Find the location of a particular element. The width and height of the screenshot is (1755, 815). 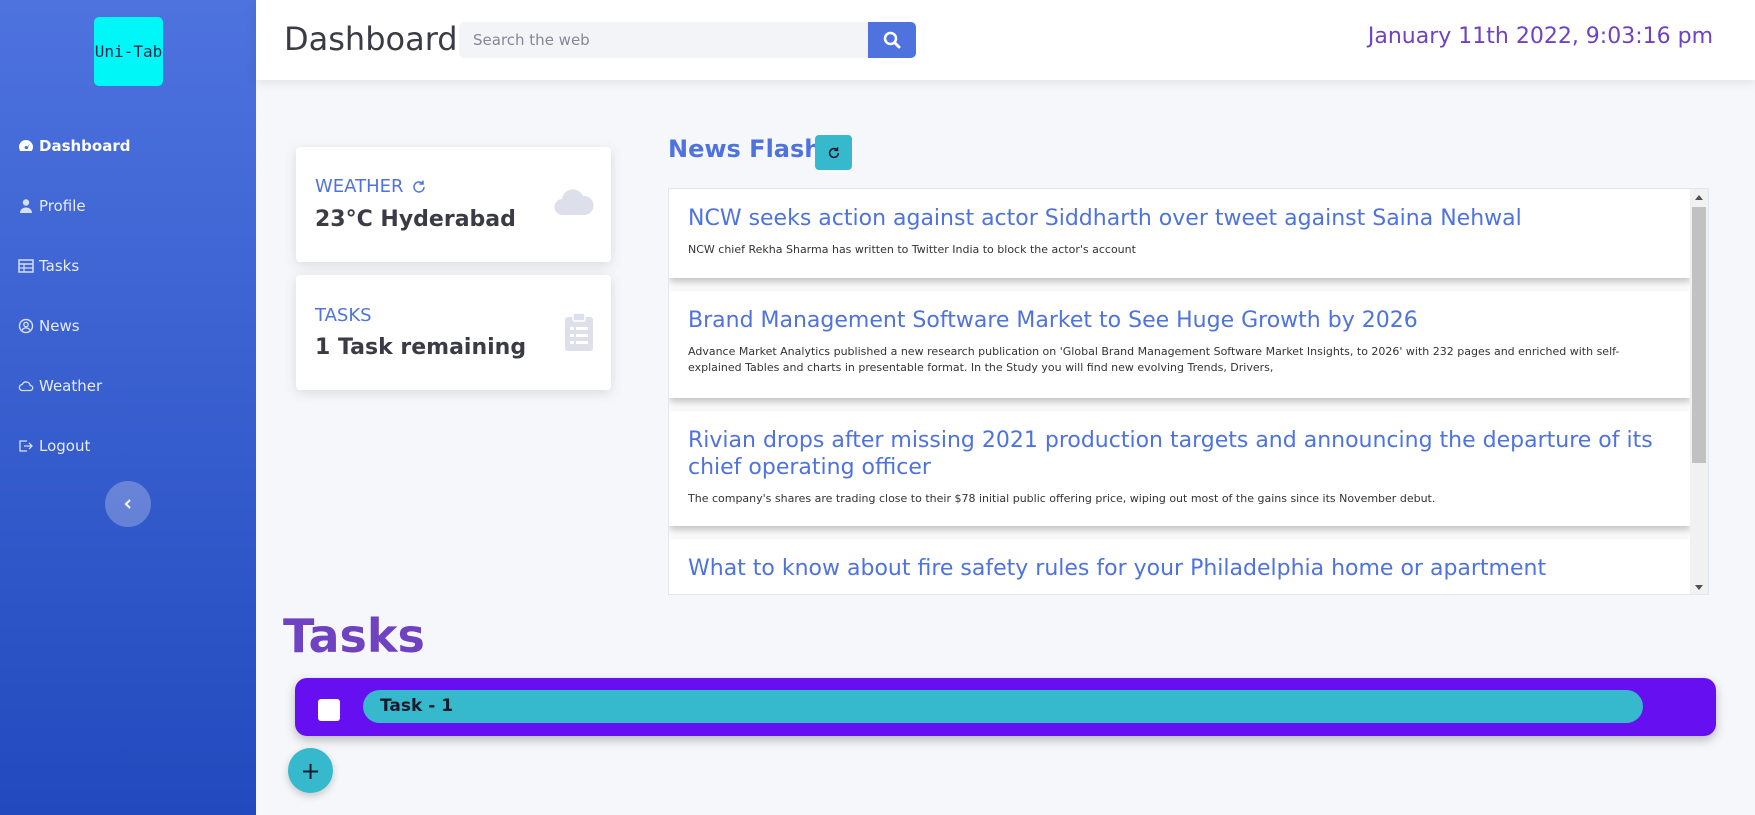

page-title: Dashboard is located at coordinates (371, 39).